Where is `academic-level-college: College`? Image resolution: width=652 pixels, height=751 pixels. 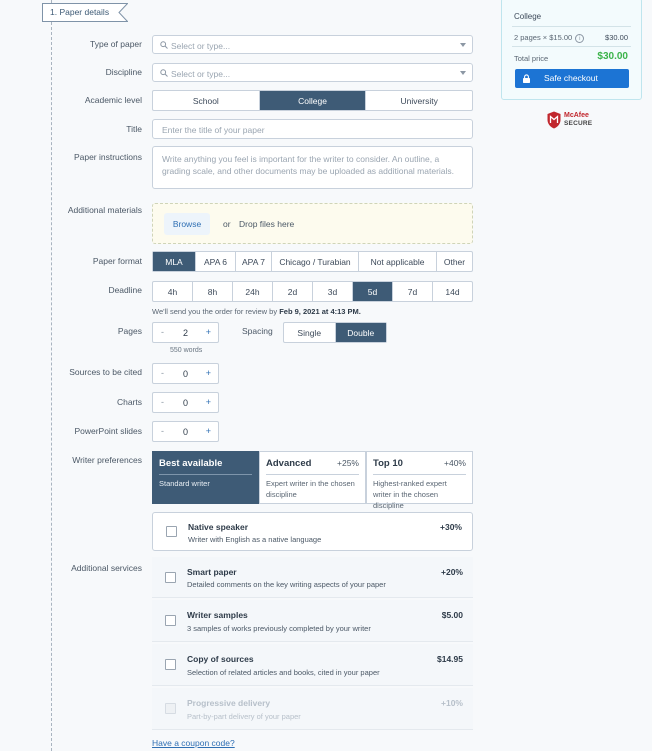 academic-level-college: College is located at coordinates (312, 100).